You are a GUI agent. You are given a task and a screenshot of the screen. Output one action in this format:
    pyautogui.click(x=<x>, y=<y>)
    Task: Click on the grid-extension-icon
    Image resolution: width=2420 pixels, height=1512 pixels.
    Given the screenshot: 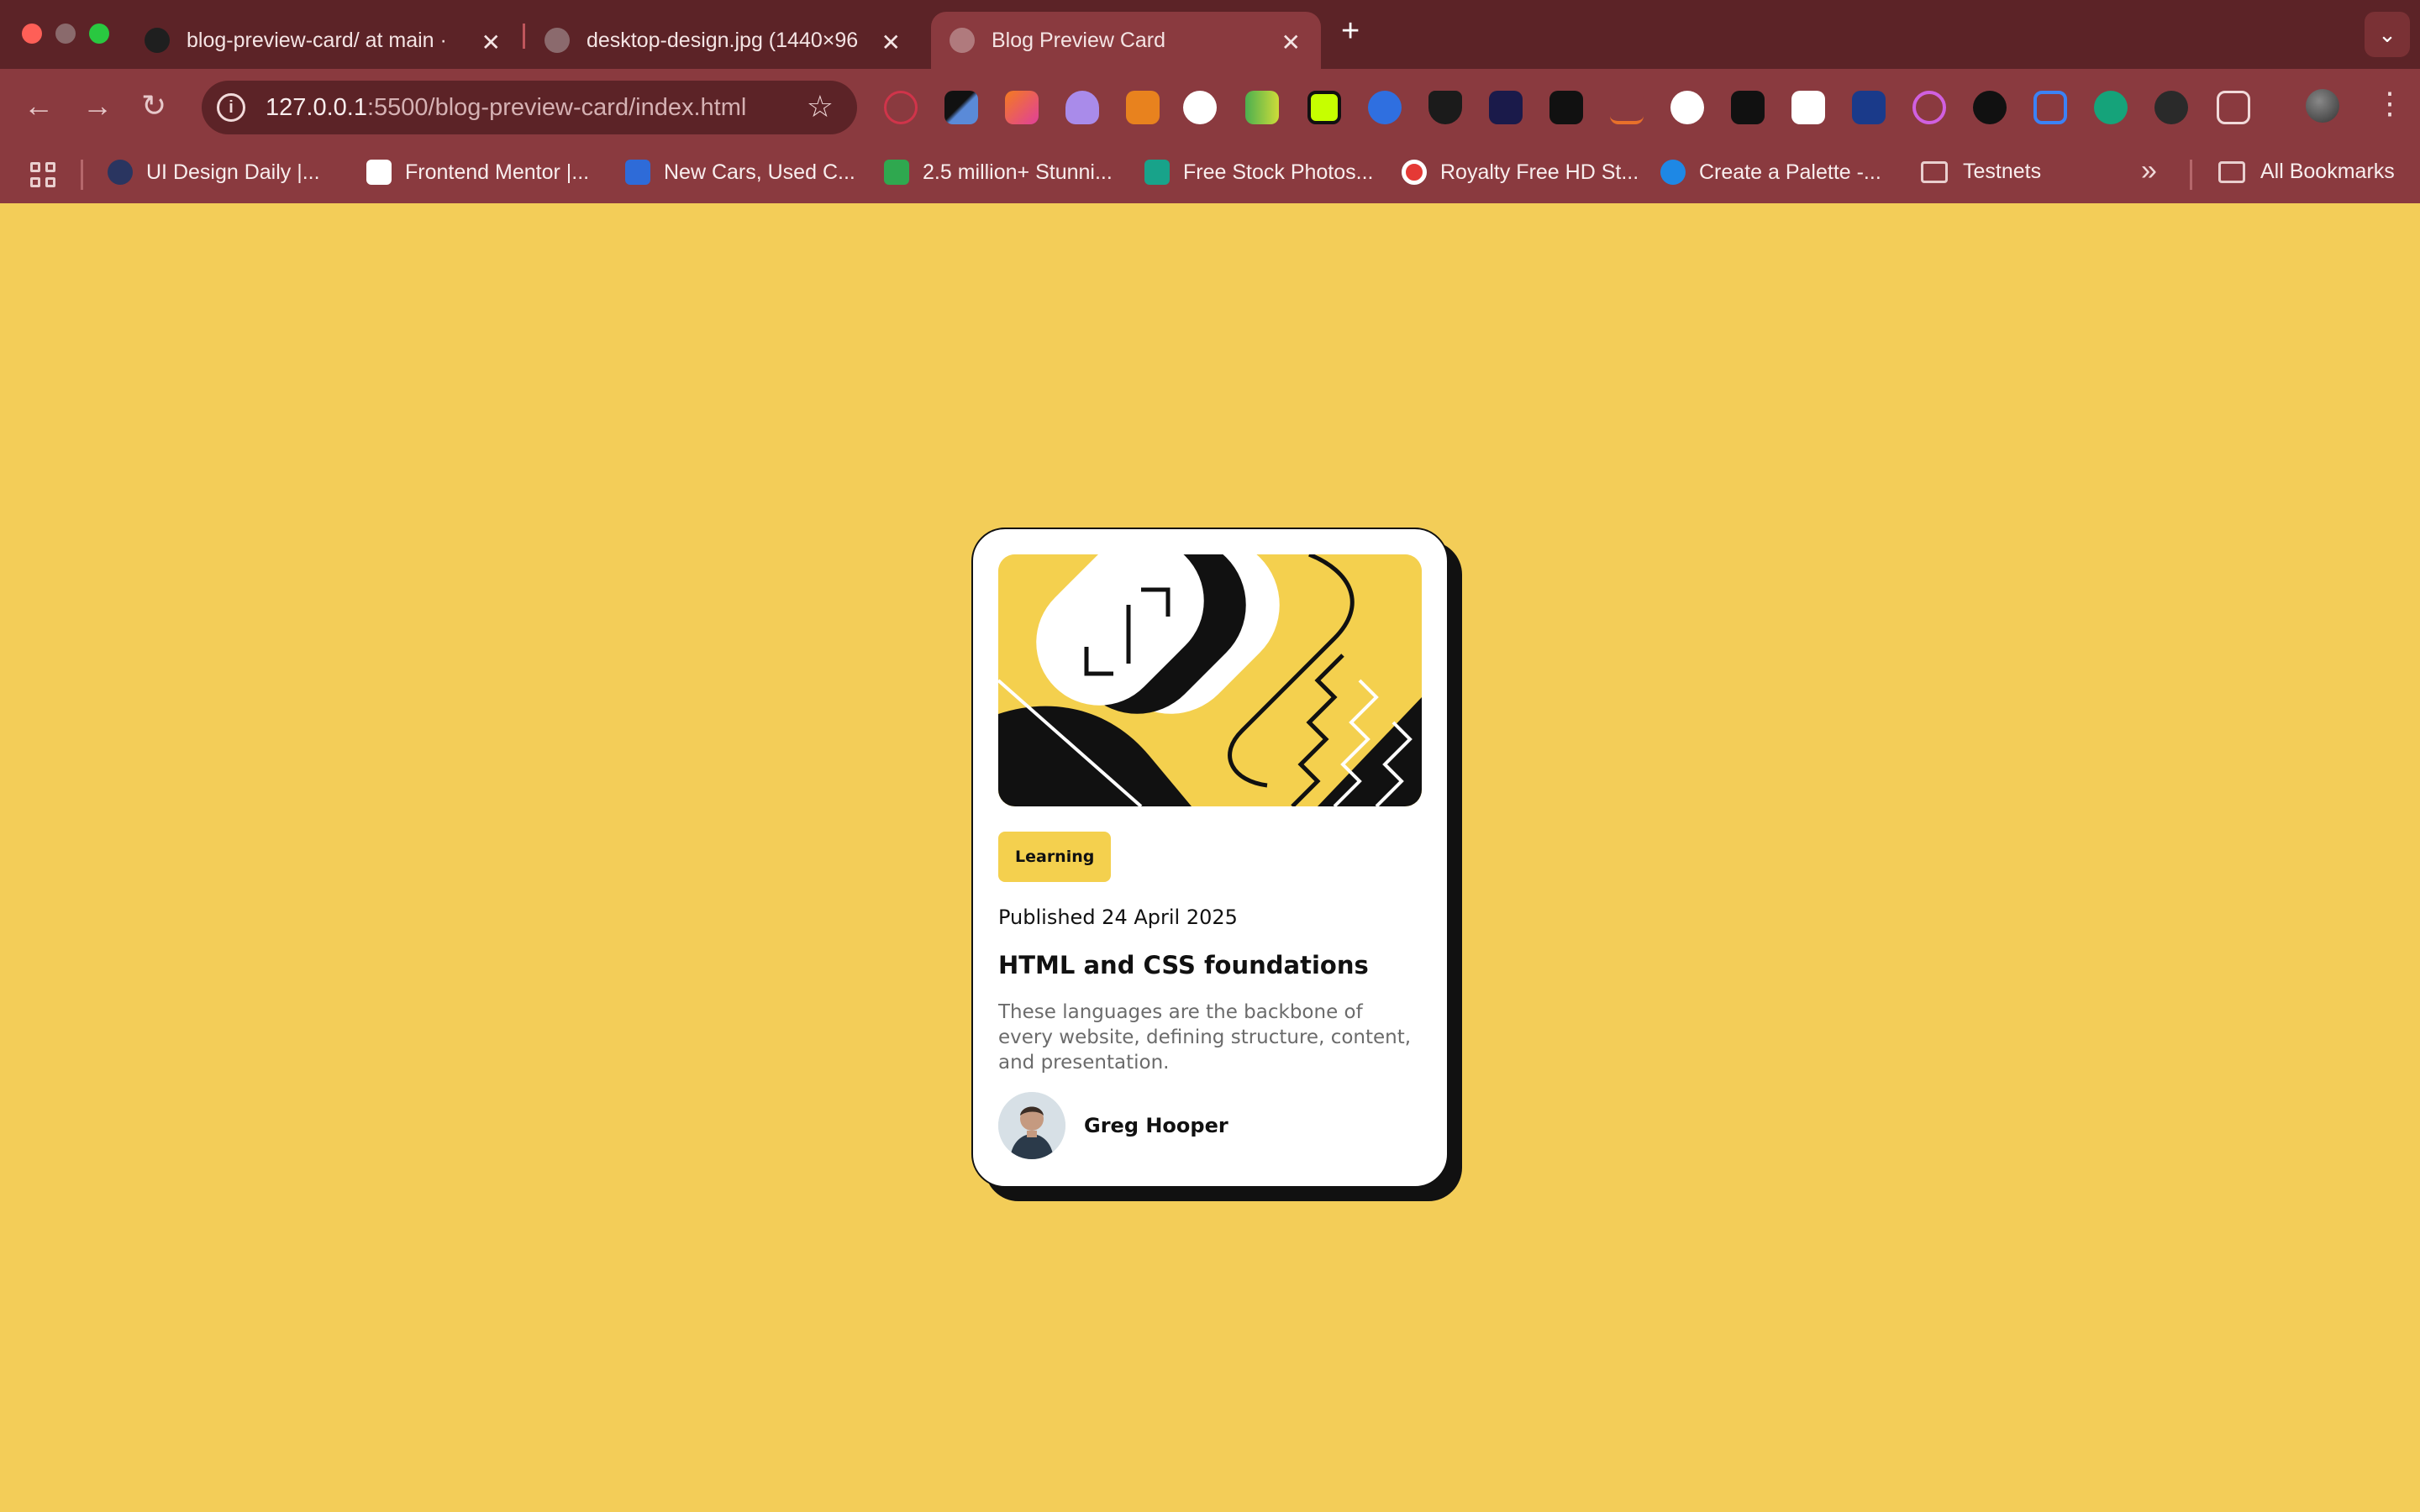 What is the action you would take?
    pyautogui.click(x=1324, y=107)
    